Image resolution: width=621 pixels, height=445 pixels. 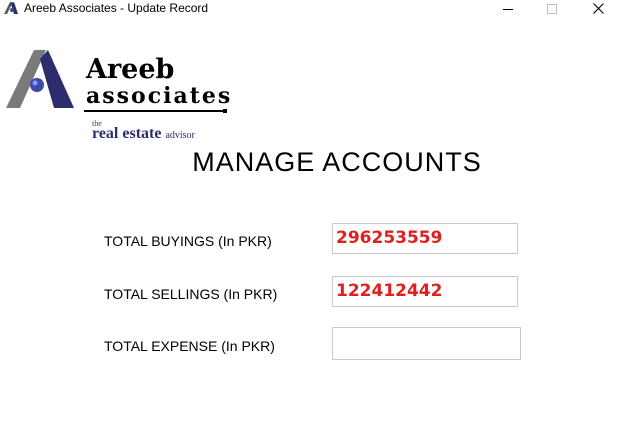 What do you see at coordinates (130, 69) in the screenshot?
I see `logo-word-areeb: Areeb` at bounding box center [130, 69].